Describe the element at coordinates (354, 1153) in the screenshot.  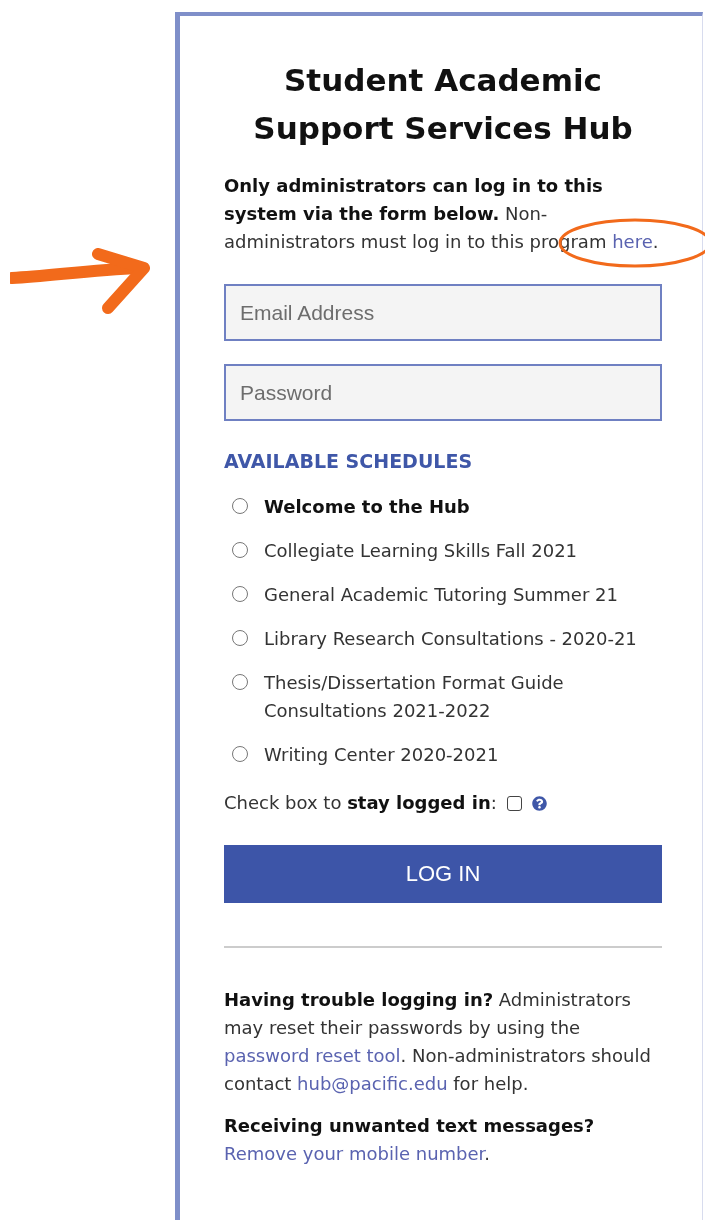
I see `text-link: Remove your mobile number` at that location.